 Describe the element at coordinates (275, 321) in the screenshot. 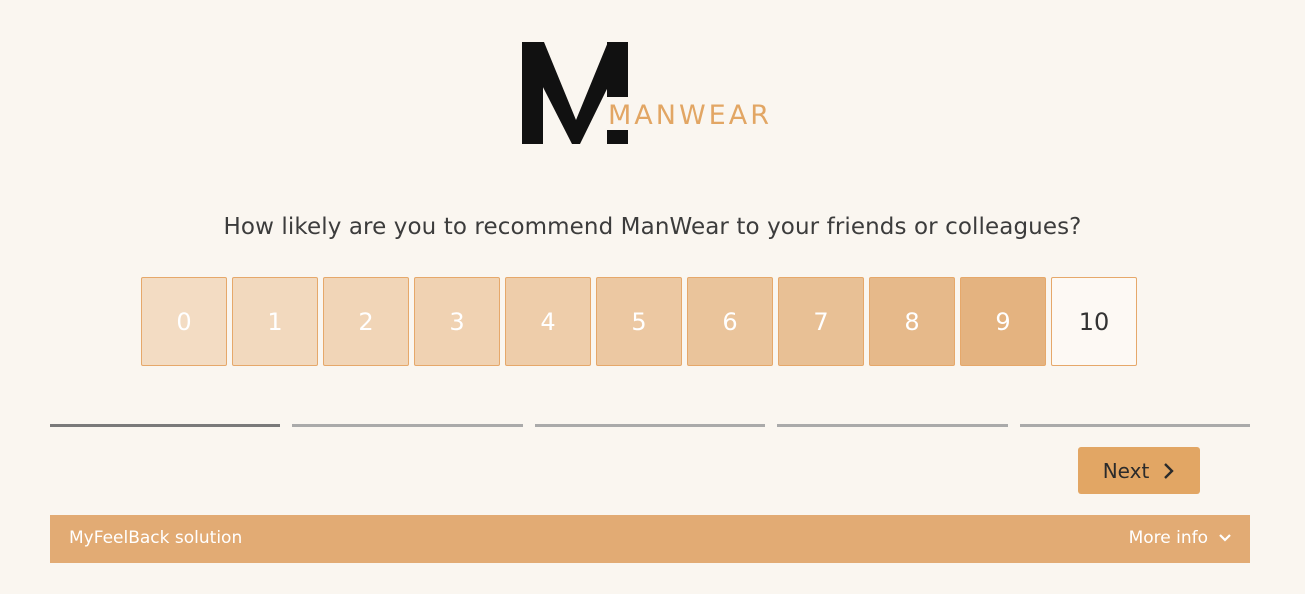

I see `scale-option-1: 1` at that location.